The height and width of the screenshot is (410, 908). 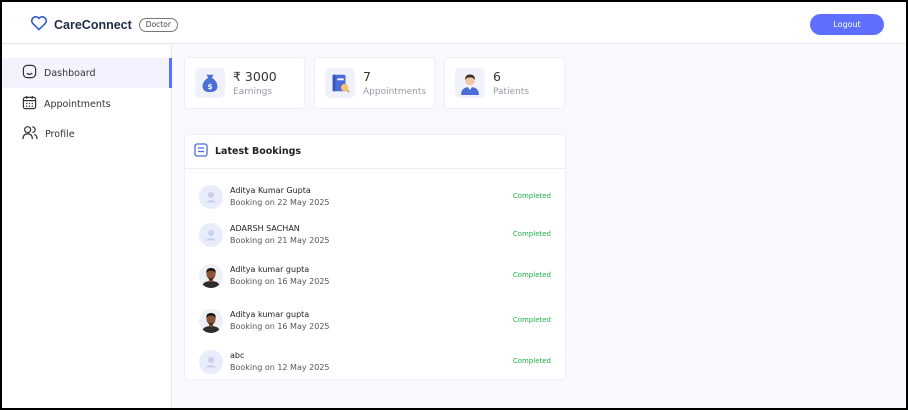 I want to click on latest-bookings-title: Latest Bookings, so click(x=258, y=151).